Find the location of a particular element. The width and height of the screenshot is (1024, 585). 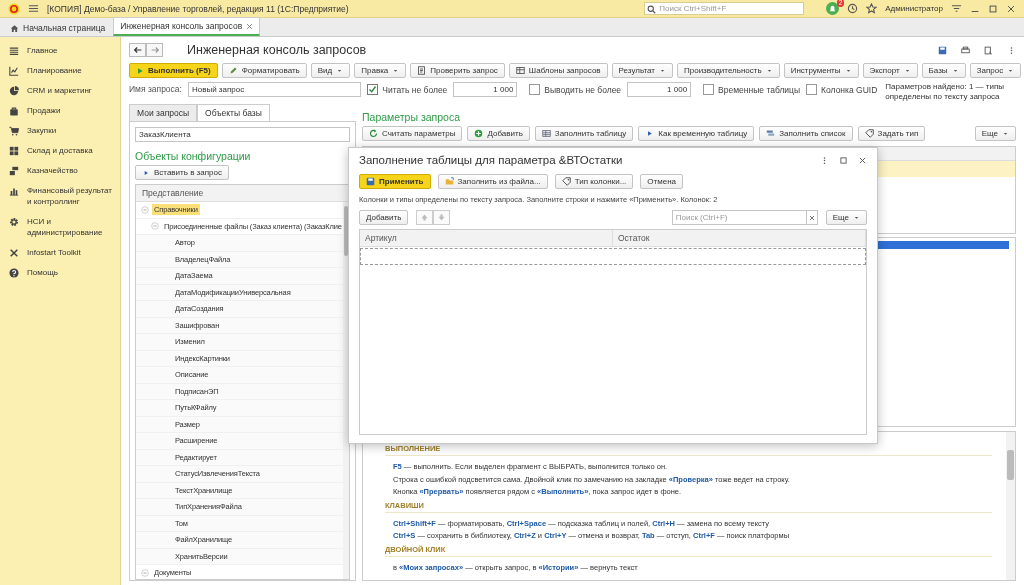

bell-icon is located at coordinates (833, 8).